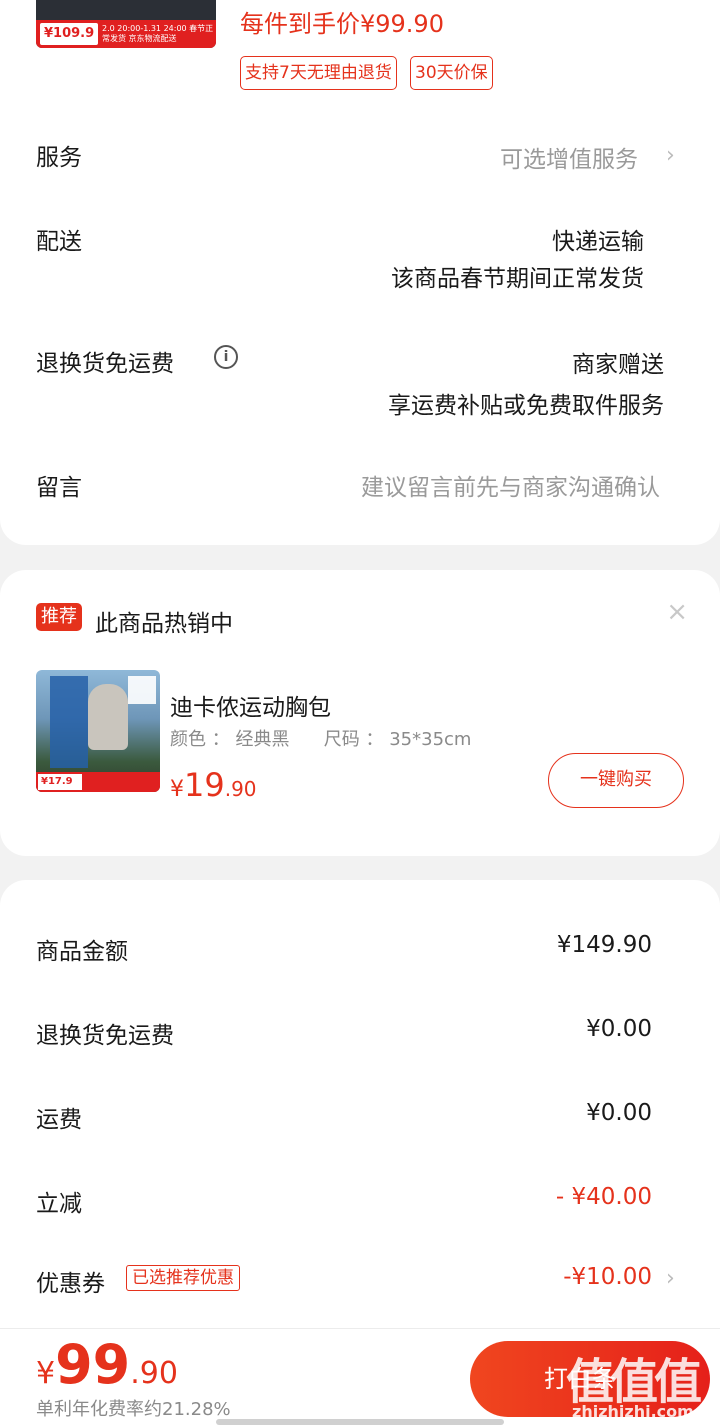 The height and width of the screenshot is (1428, 720). Describe the element at coordinates (318, 73) in the screenshot. I see `return-policy-tag: 支持7天无理由退货` at that location.